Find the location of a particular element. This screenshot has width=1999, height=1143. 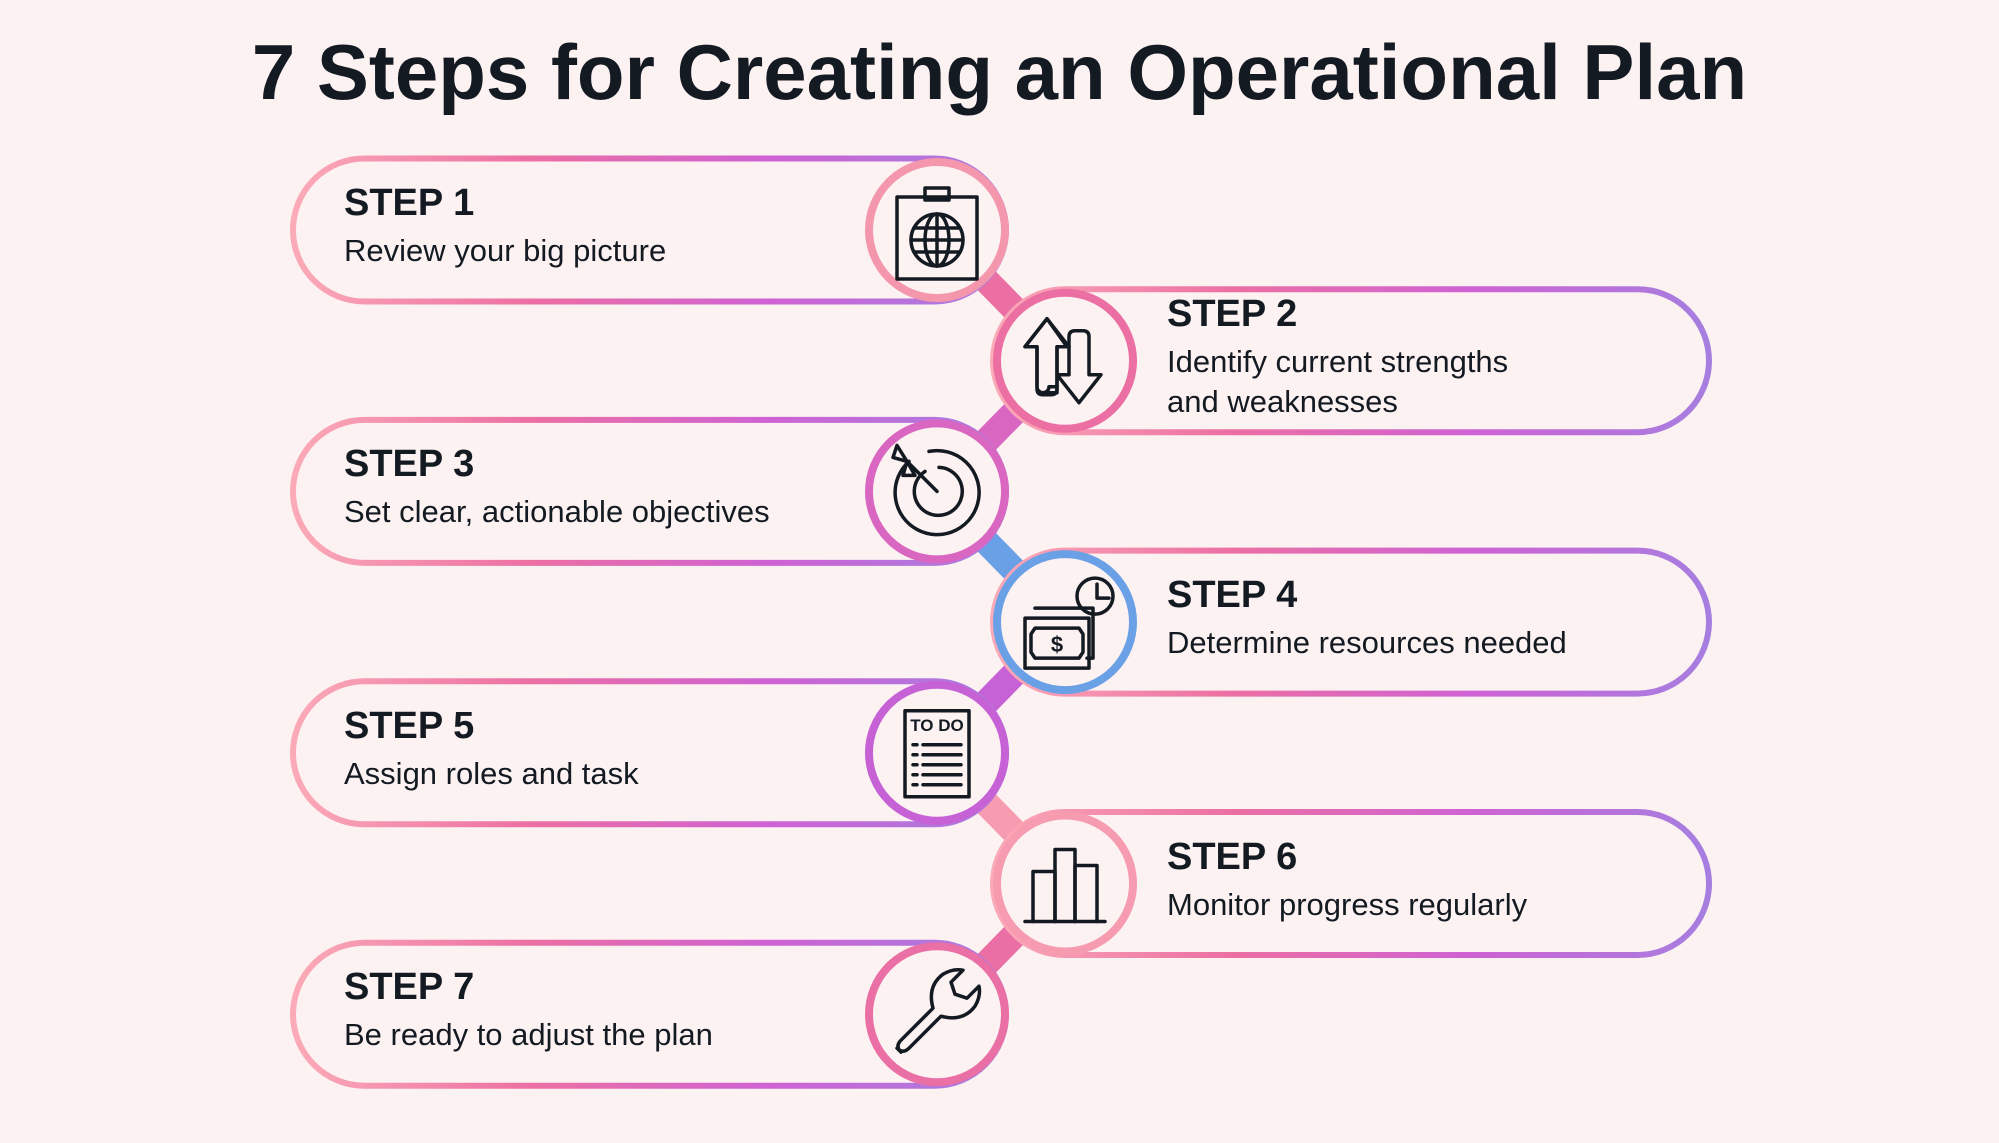

description-line: Assign roles and task is located at coordinates (491, 773).